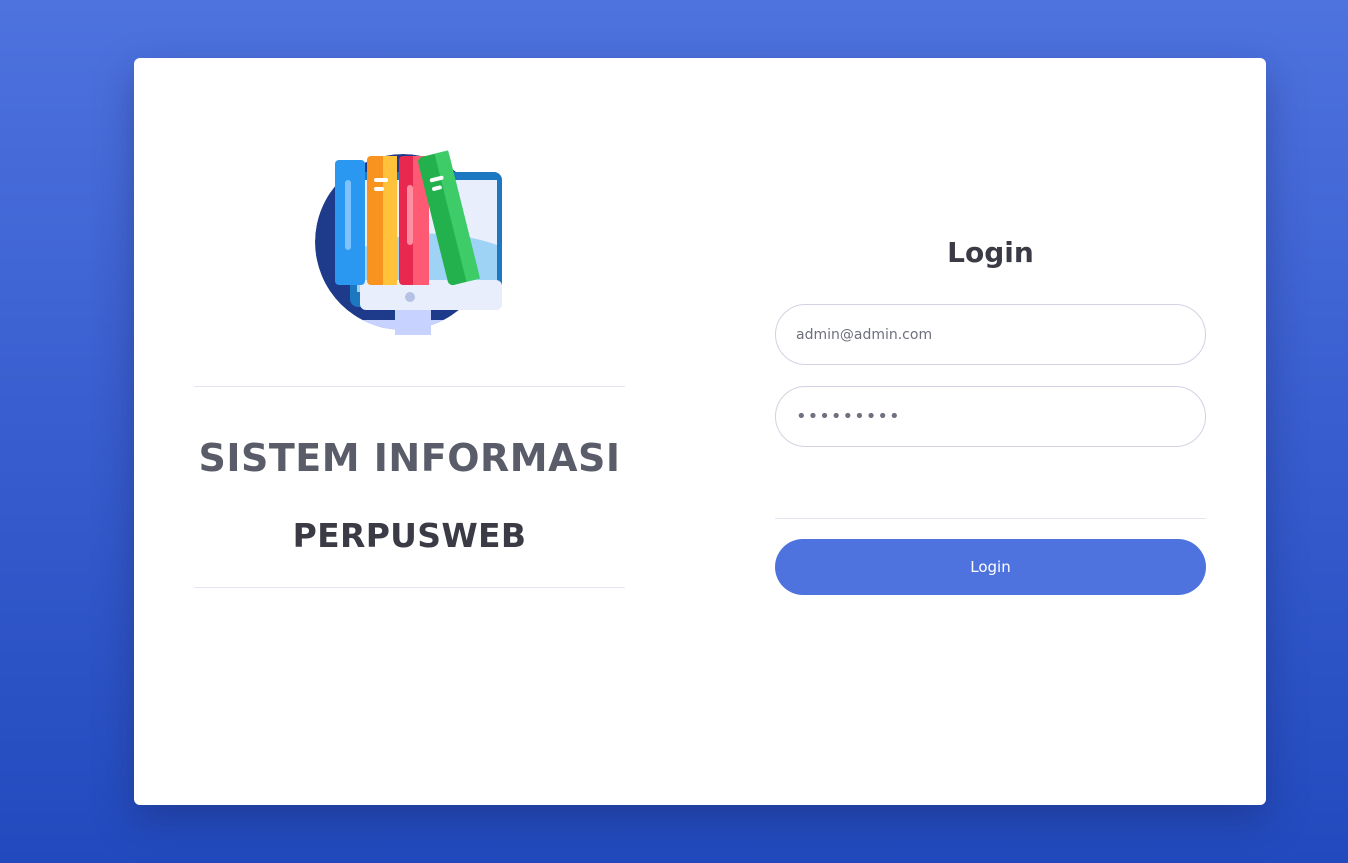  What do you see at coordinates (410, 242) in the screenshot?
I see `books-monitor-icon` at bounding box center [410, 242].